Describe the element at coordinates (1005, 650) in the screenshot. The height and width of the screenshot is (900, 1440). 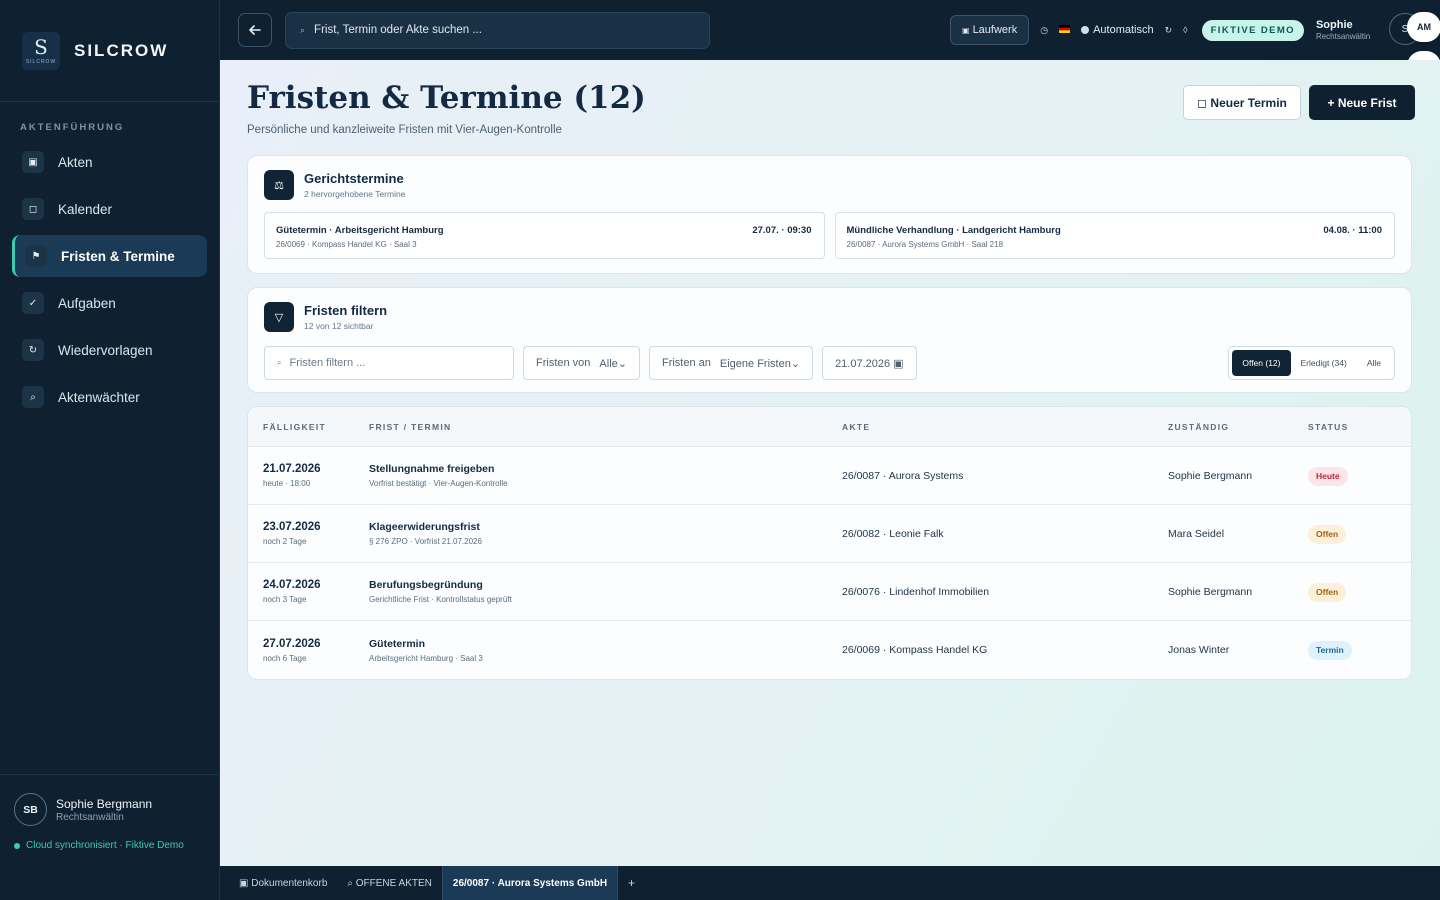
I see `file-reference: 26/0069 · Kompass Handel KG` at that location.